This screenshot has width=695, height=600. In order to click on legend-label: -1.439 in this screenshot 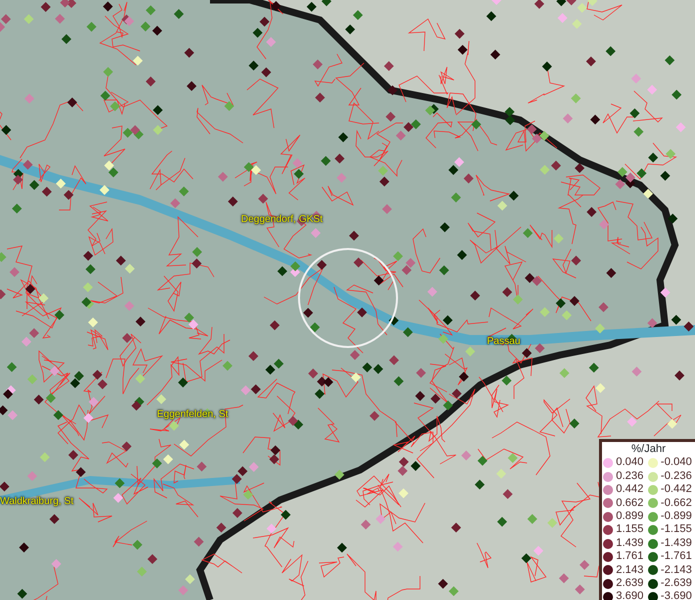, I will do `click(676, 543)`.